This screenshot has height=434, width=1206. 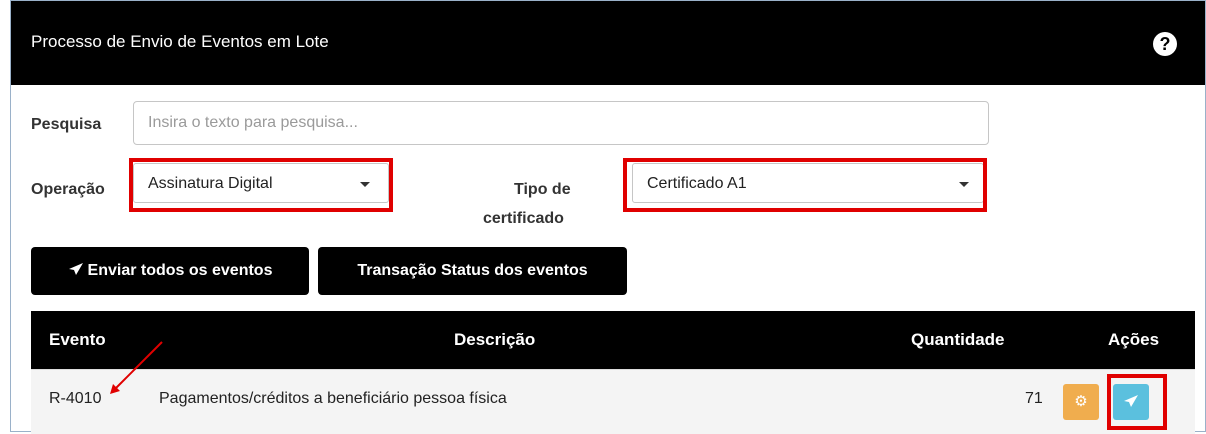 What do you see at coordinates (66, 124) in the screenshot?
I see `search-label: Pesquisa` at bounding box center [66, 124].